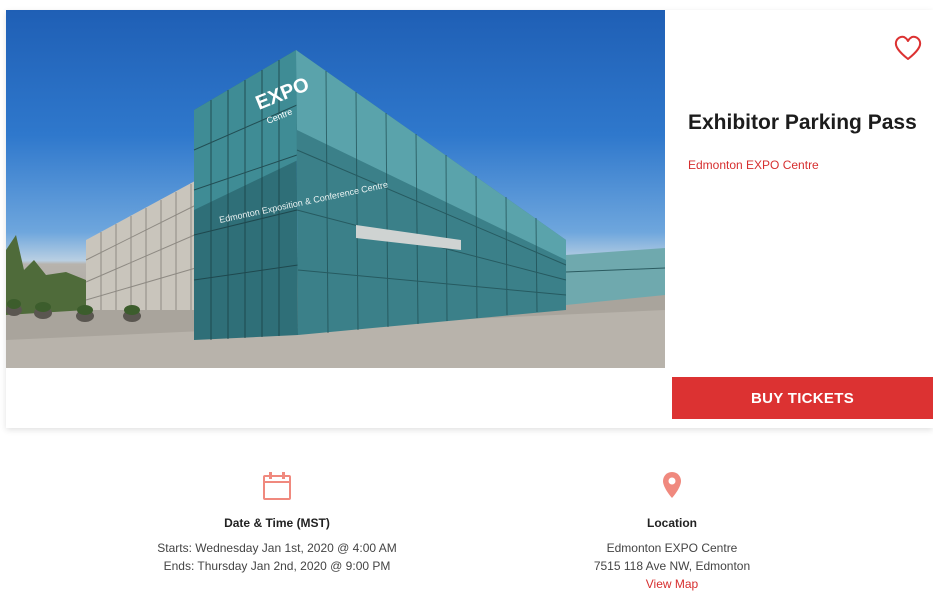  I want to click on date-time-heading: Date & Time (MST), so click(277, 523).